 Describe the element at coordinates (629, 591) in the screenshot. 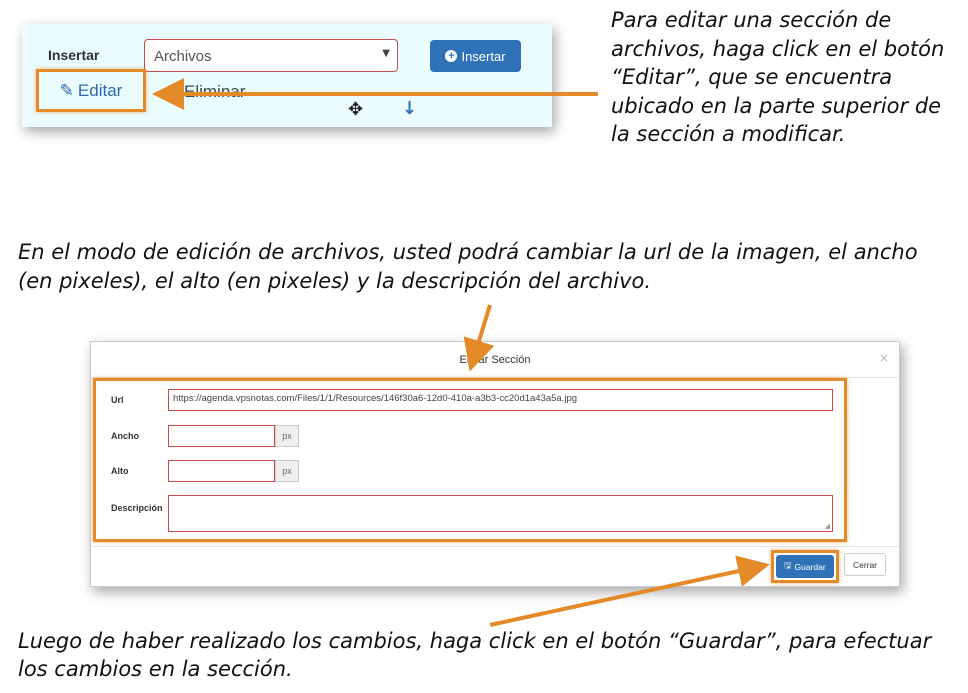

I see `arrow-to-save-button` at that location.